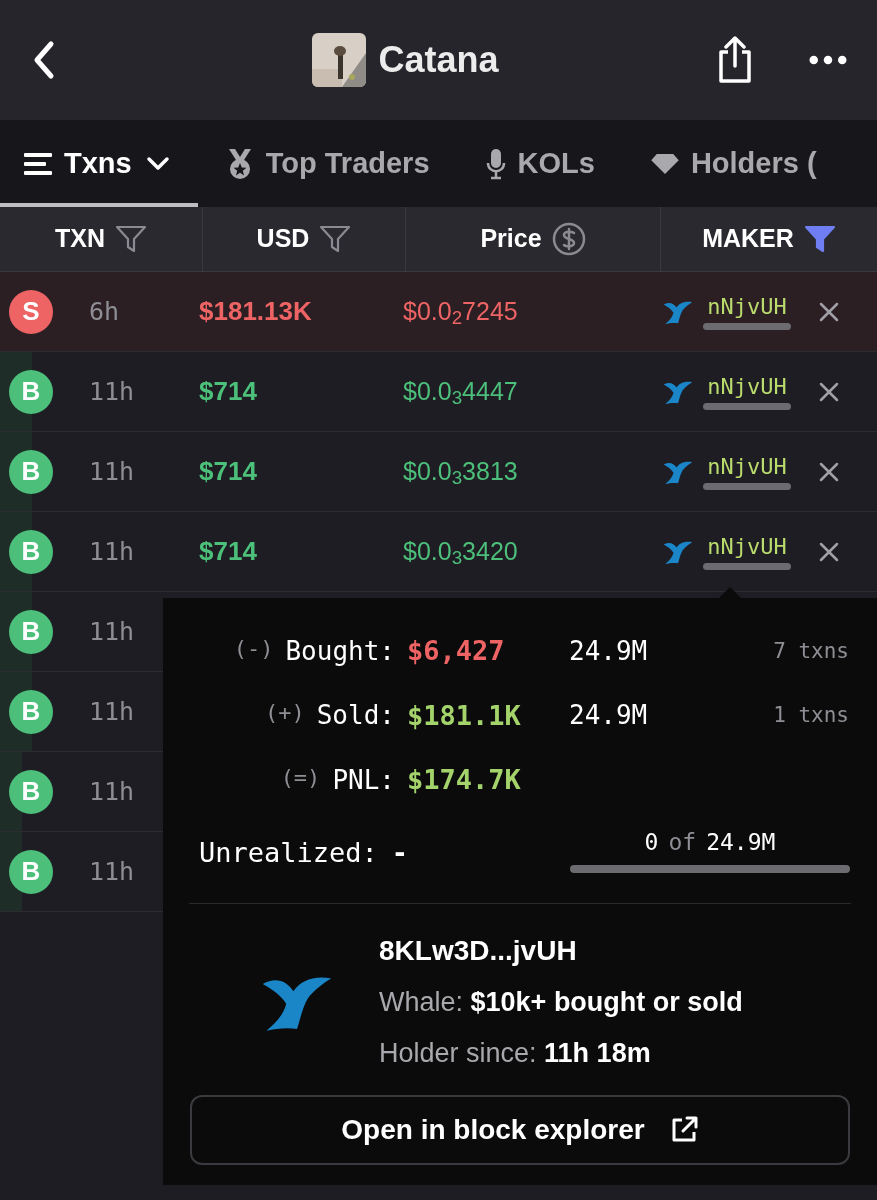 The image size is (877, 1200). I want to click on txn-count: 7 txns, so click(810, 651).